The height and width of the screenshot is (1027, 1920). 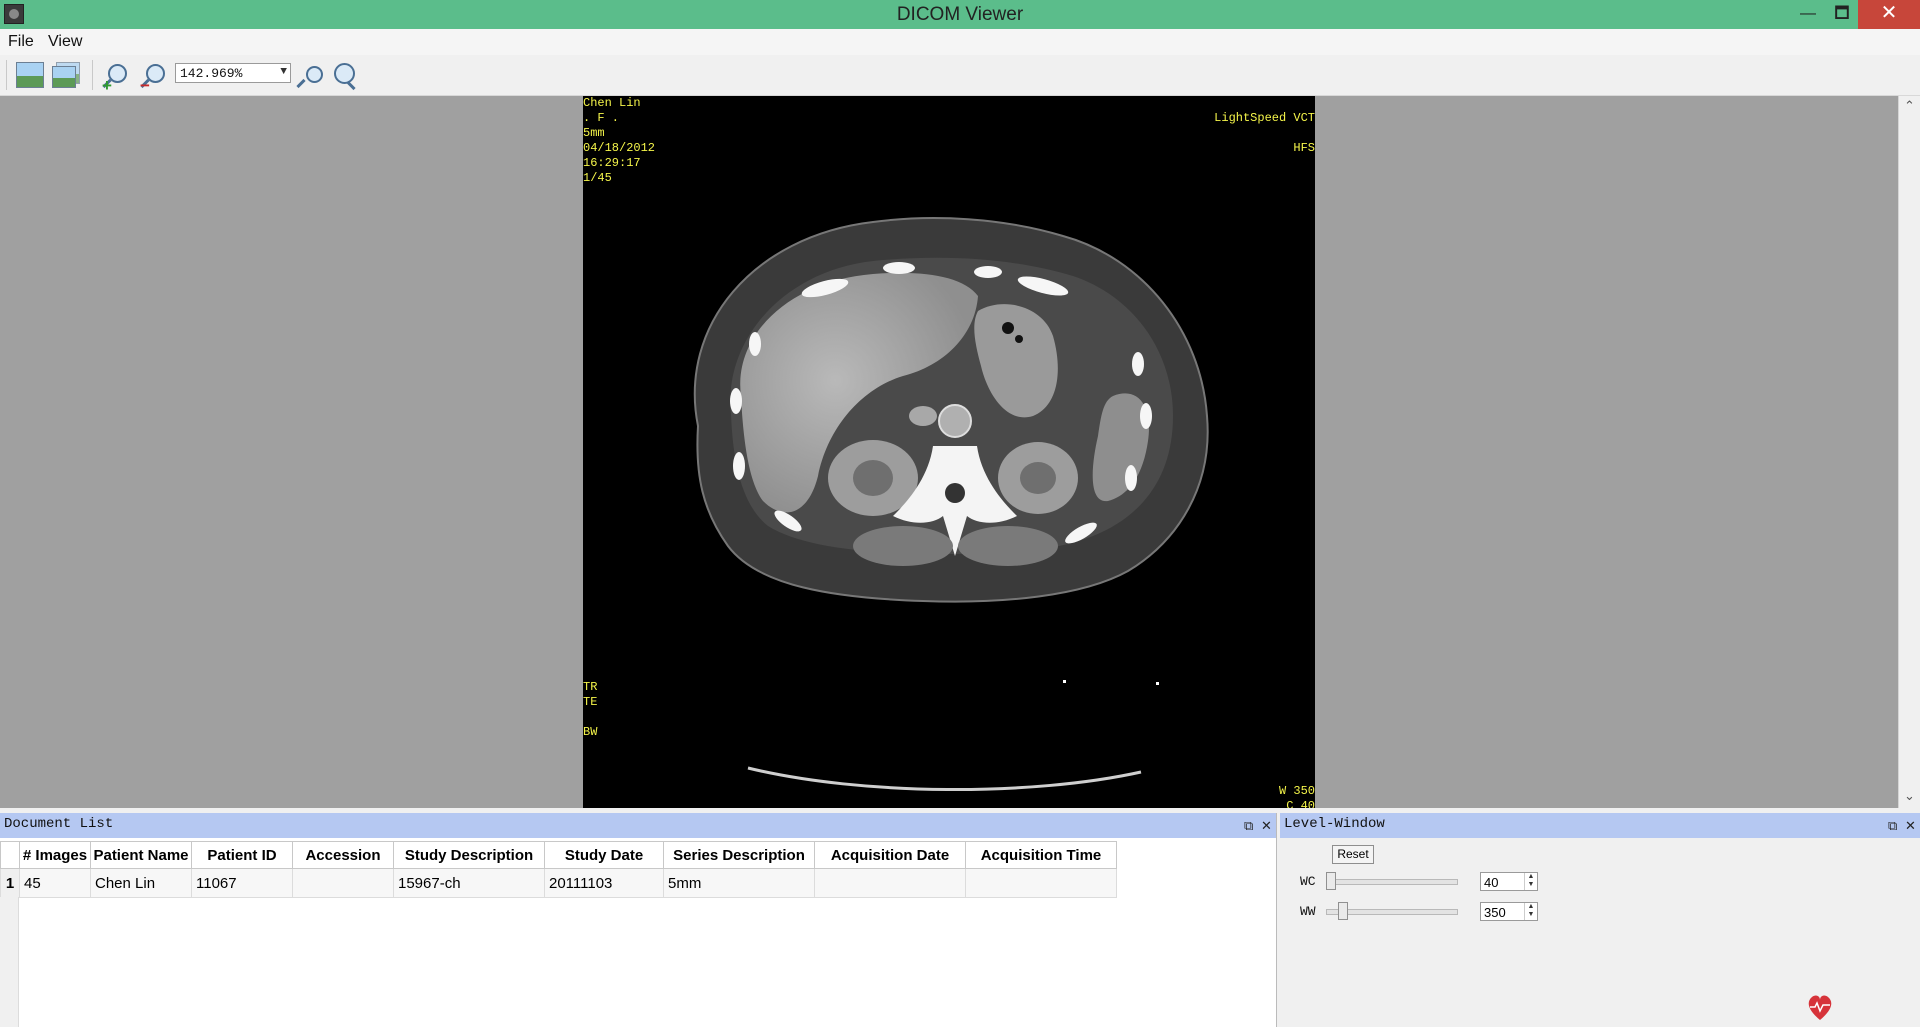 What do you see at coordinates (601, 118) in the screenshot?
I see `overlay-sex: . F .` at bounding box center [601, 118].